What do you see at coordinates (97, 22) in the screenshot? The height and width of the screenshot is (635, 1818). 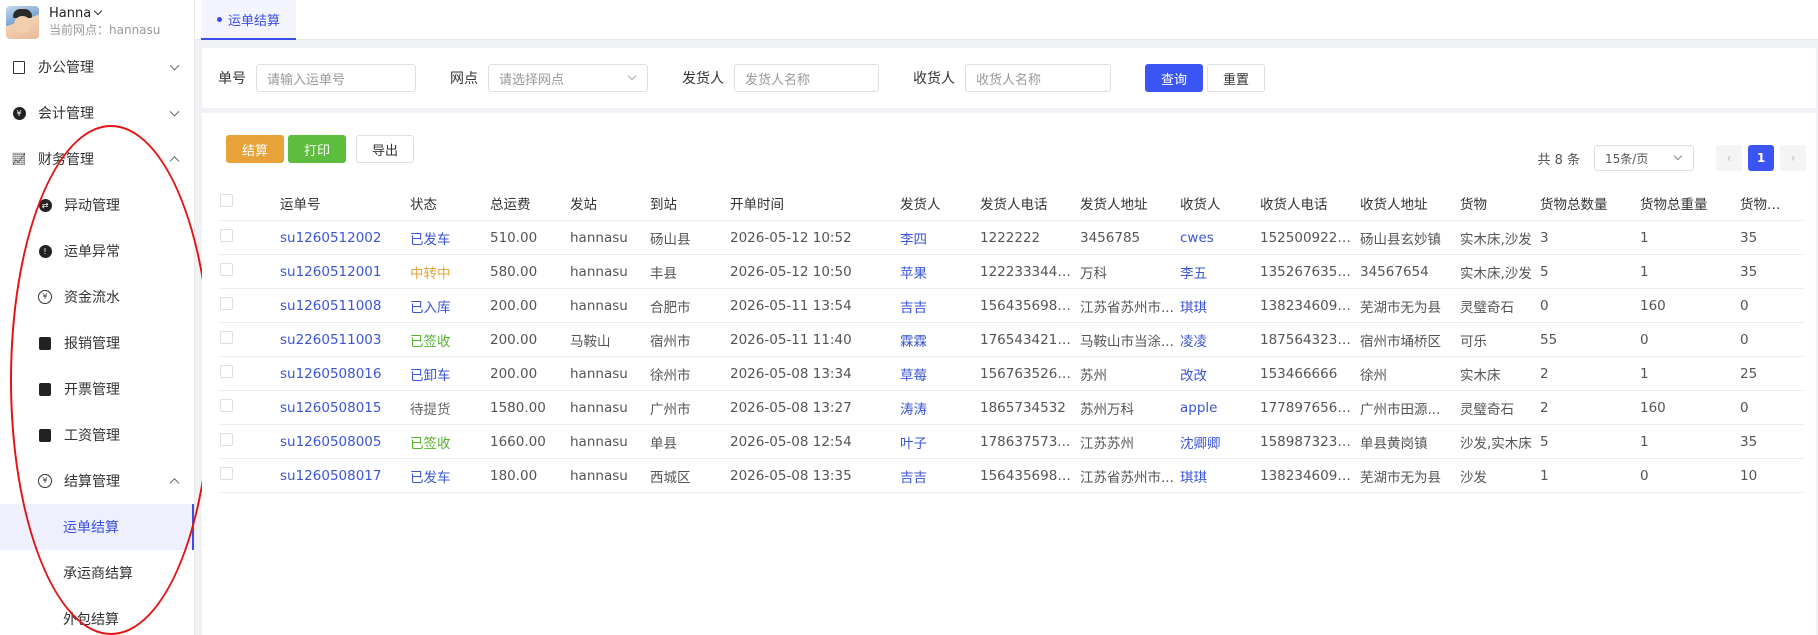 I see `user-panel: Hanna 当前网点：hannasu` at bounding box center [97, 22].